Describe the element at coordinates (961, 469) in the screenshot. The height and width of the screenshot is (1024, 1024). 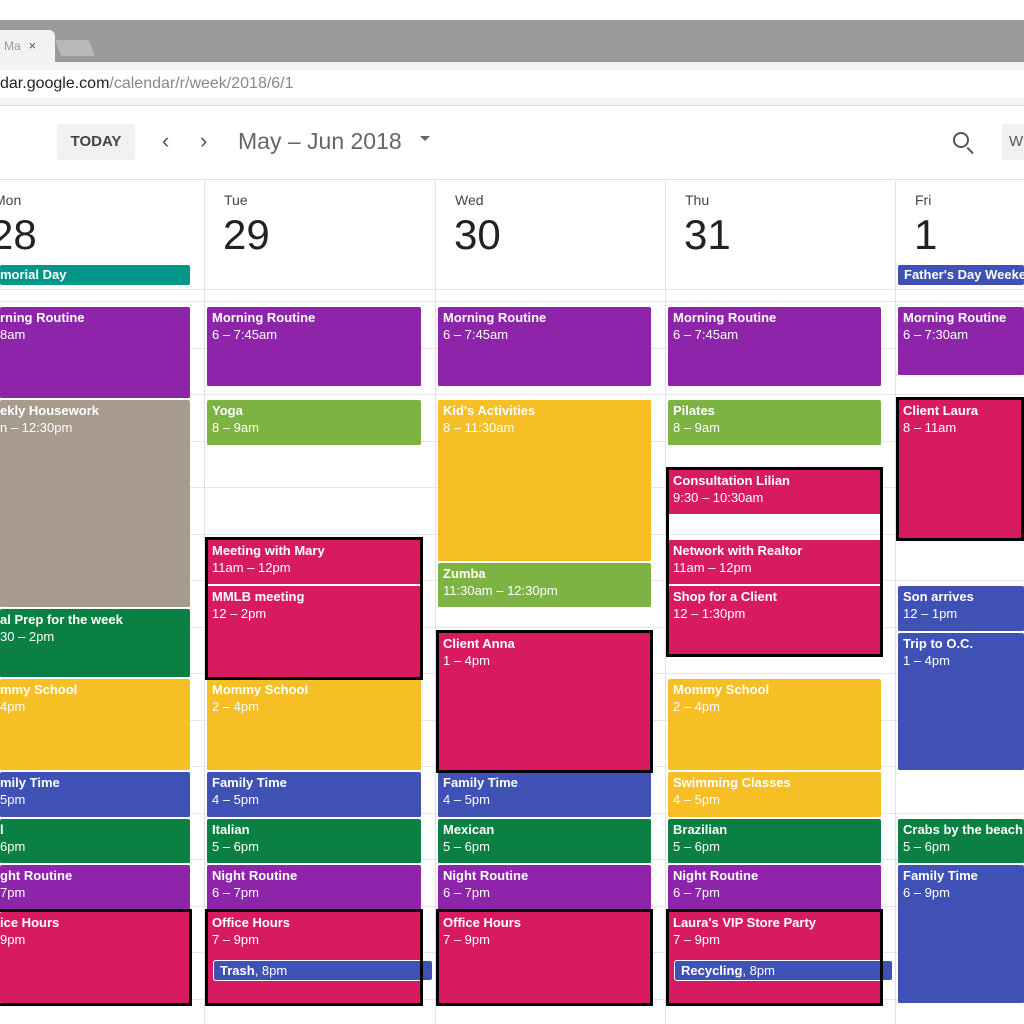
I see `event: Client Laura 8 – 11am` at that location.